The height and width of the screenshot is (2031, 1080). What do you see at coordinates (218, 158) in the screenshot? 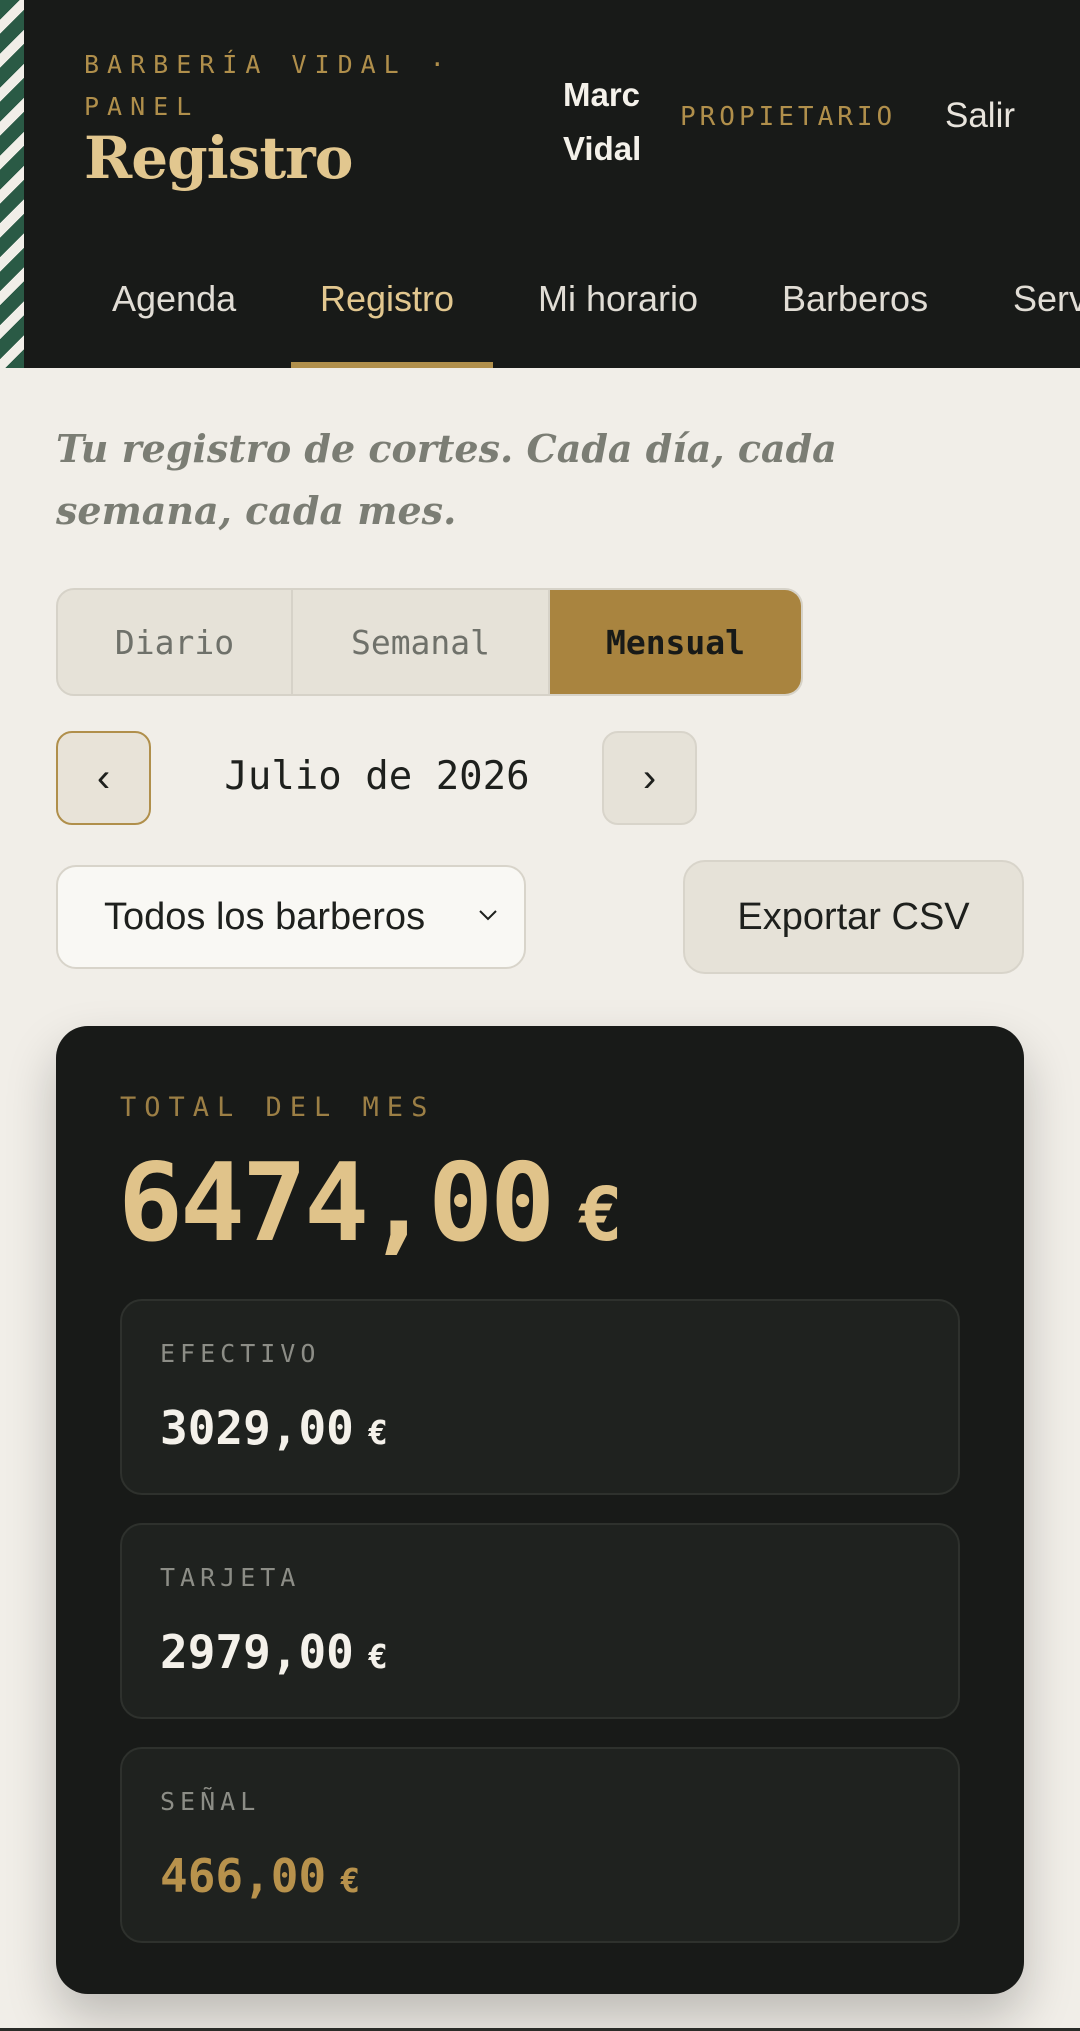
I see `page-title: Registro` at bounding box center [218, 158].